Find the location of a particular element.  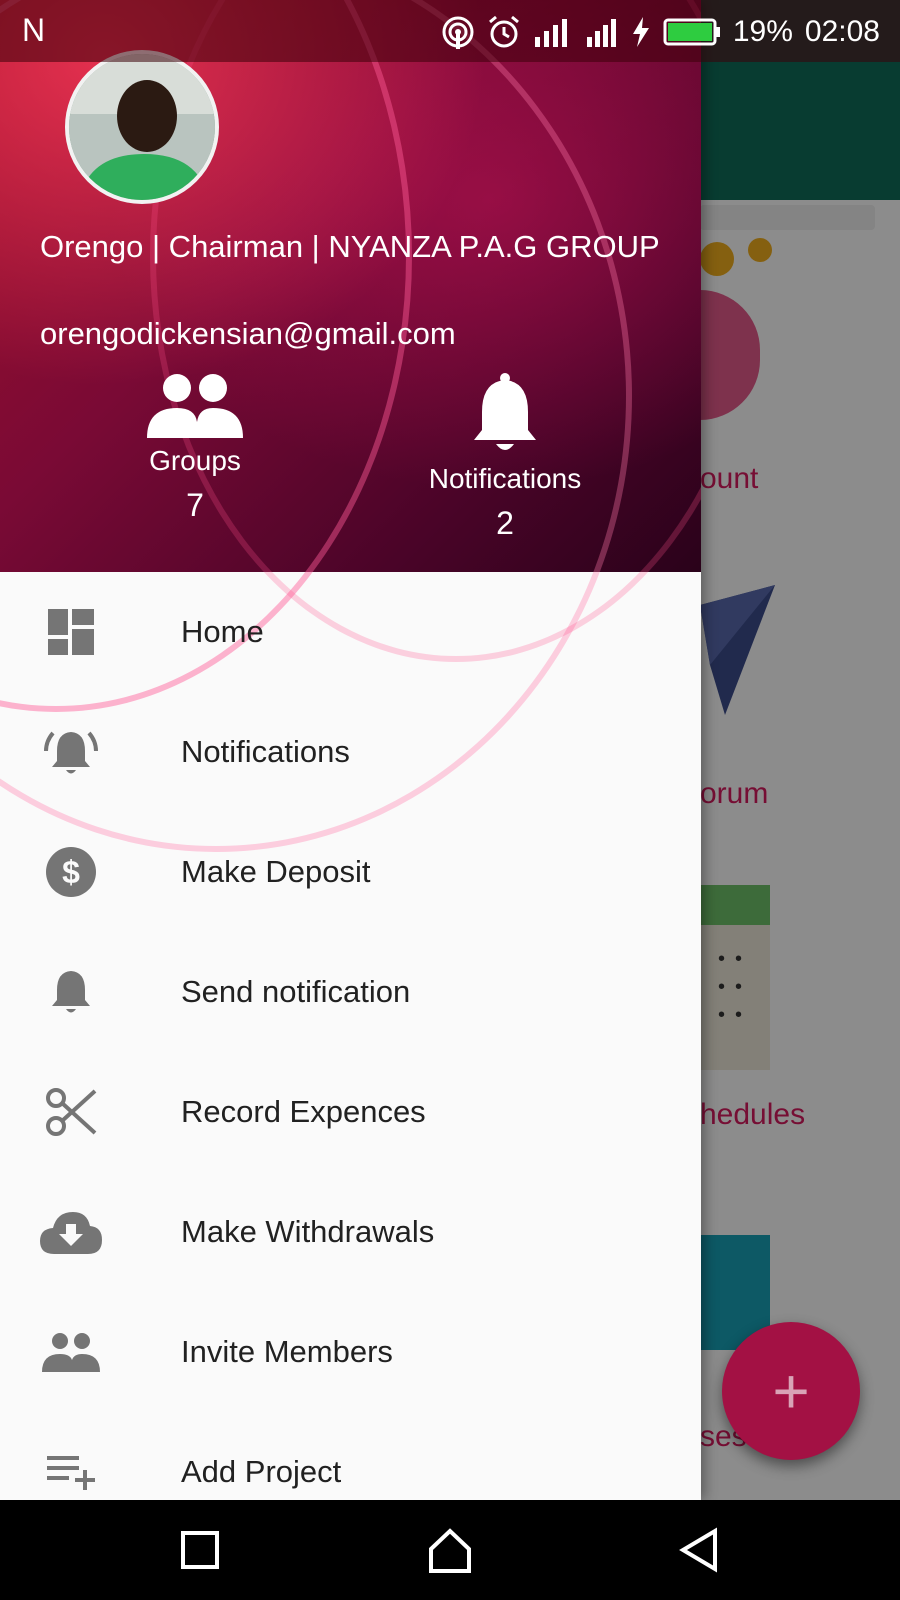

avatar is located at coordinates (142, 127).